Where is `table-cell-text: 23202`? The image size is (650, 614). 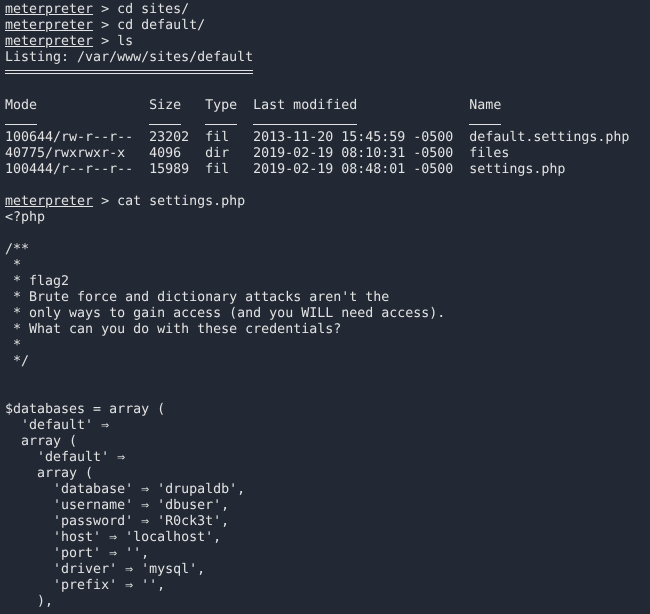
table-cell-text: 23202 is located at coordinates (169, 138).